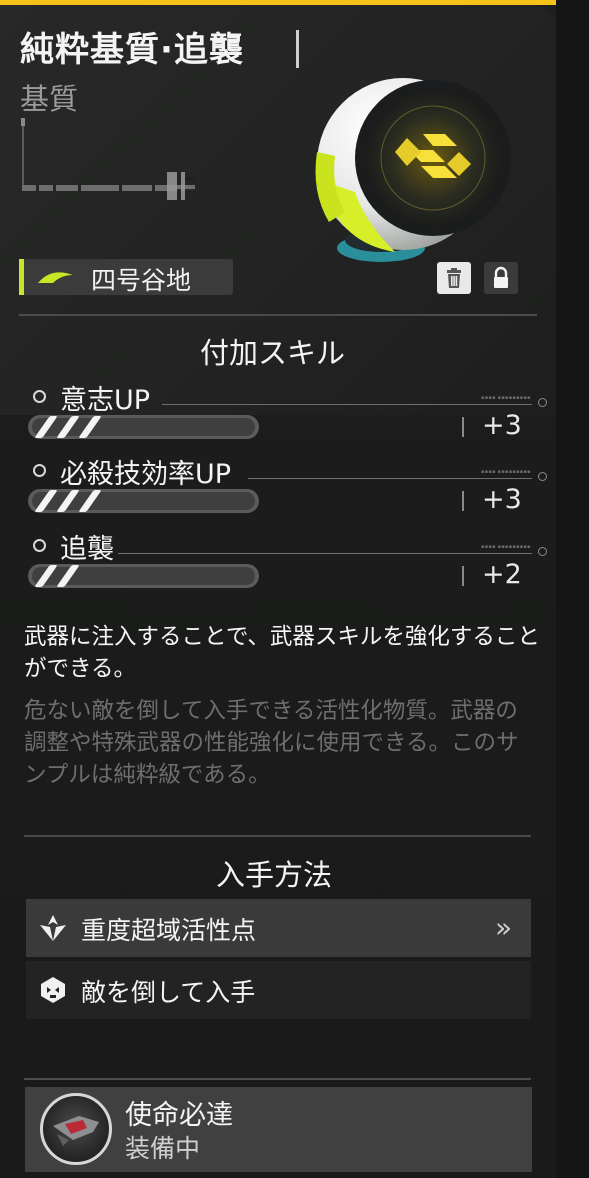  Describe the element at coordinates (181, 186) in the screenshot. I see `qr-code-icon` at that location.